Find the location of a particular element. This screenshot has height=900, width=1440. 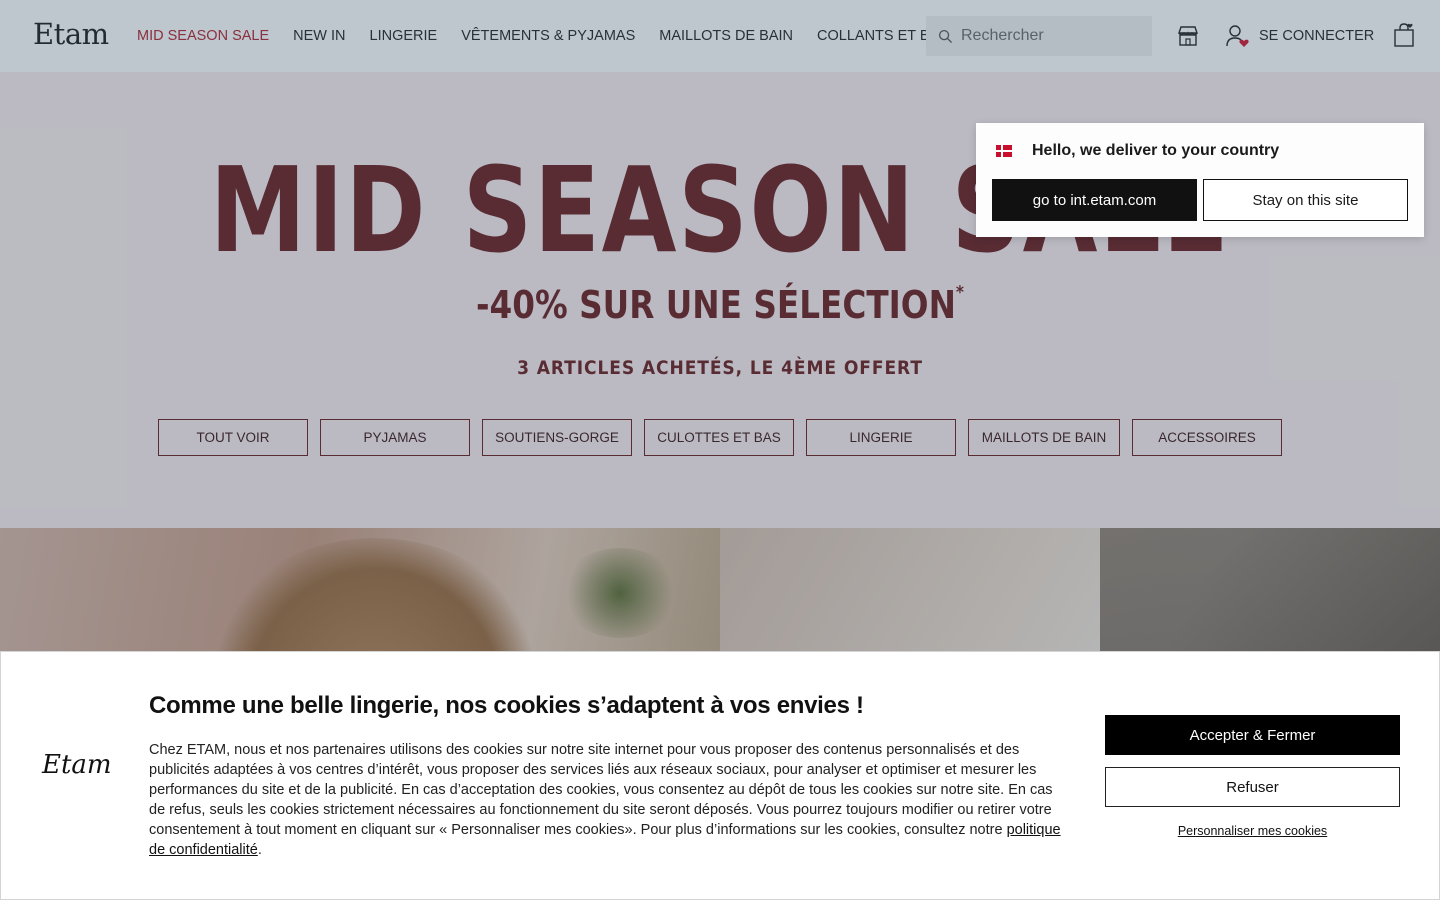

accept-cookies-button: Accepter & Fermer is located at coordinates (1252, 735).